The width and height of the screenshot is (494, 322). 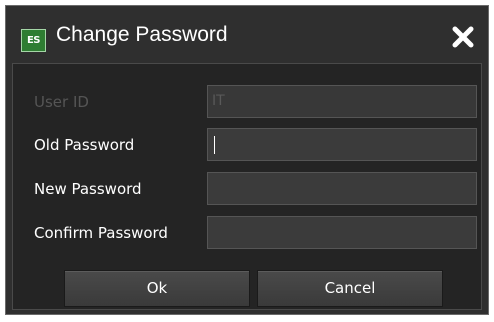 What do you see at coordinates (157, 288) in the screenshot?
I see `ok-button: Ok` at bounding box center [157, 288].